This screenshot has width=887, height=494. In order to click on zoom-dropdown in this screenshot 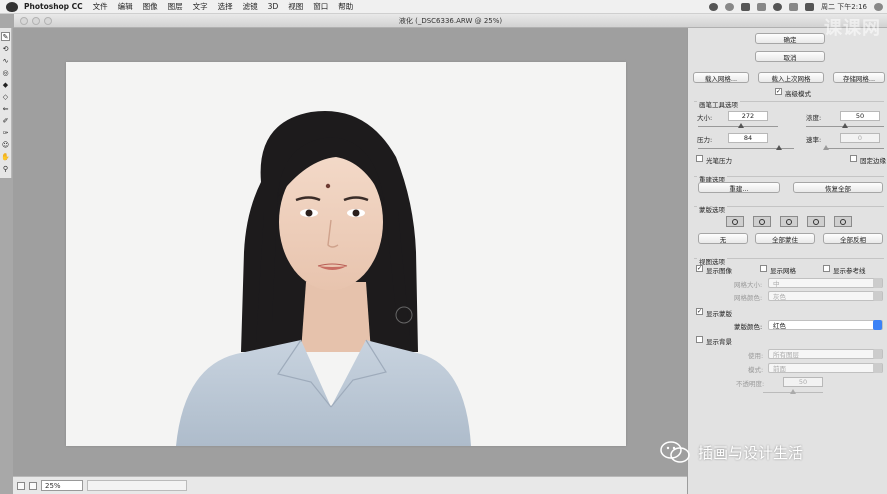, I will do `click(137, 485)`.